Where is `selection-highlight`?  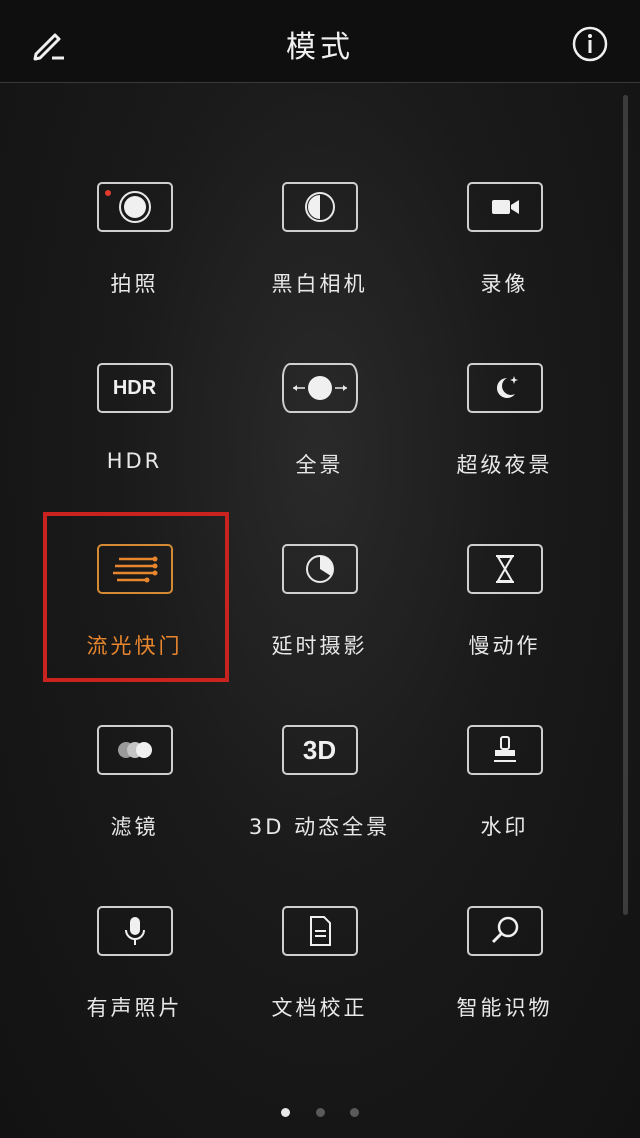 selection-highlight is located at coordinates (136, 597).